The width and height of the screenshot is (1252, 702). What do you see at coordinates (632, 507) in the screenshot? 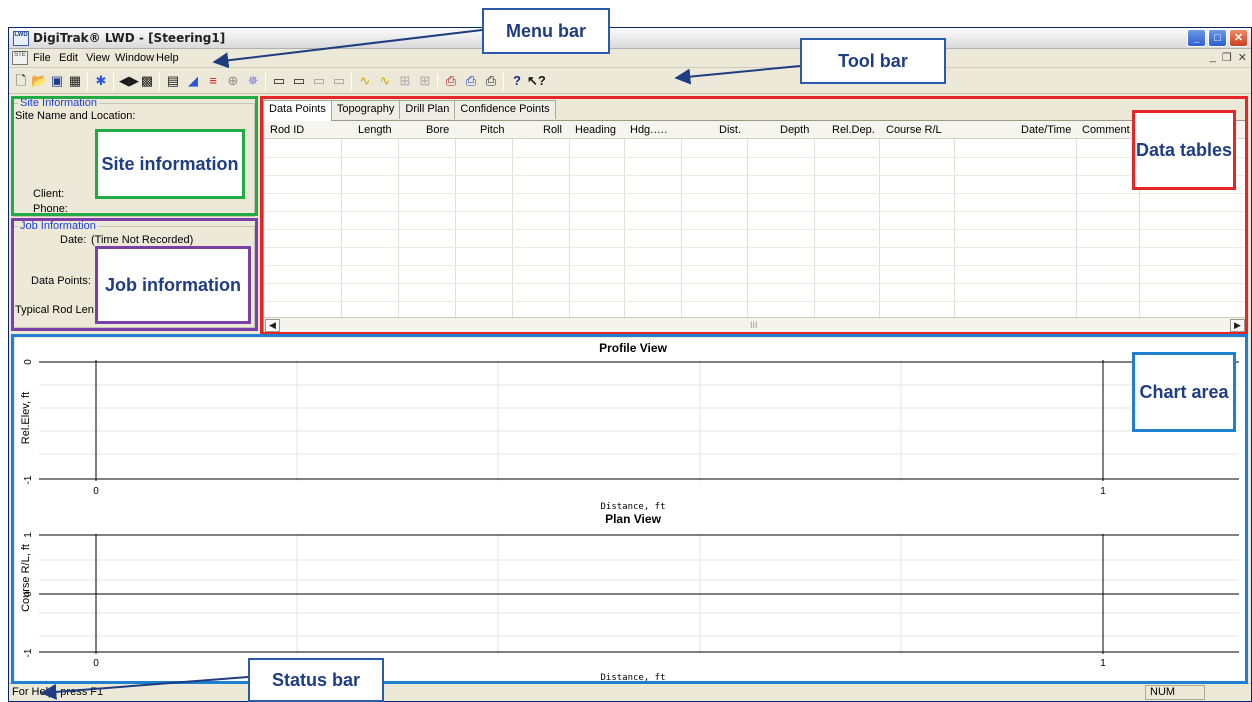
I see `profile-xlabel: Distance, ft` at bounding box center [632, 507].